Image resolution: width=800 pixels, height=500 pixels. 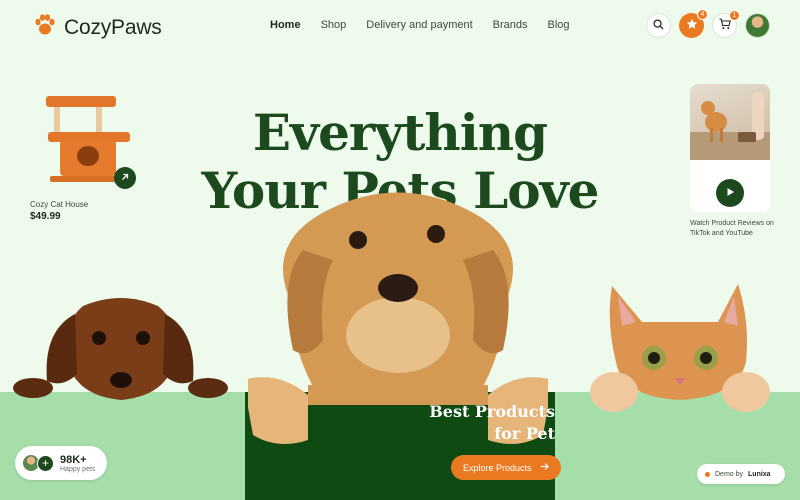 What do you see at coordinates (544, 467) in the screenshot?
I see `arrow-right-icon` at bounding box center [544, 467].